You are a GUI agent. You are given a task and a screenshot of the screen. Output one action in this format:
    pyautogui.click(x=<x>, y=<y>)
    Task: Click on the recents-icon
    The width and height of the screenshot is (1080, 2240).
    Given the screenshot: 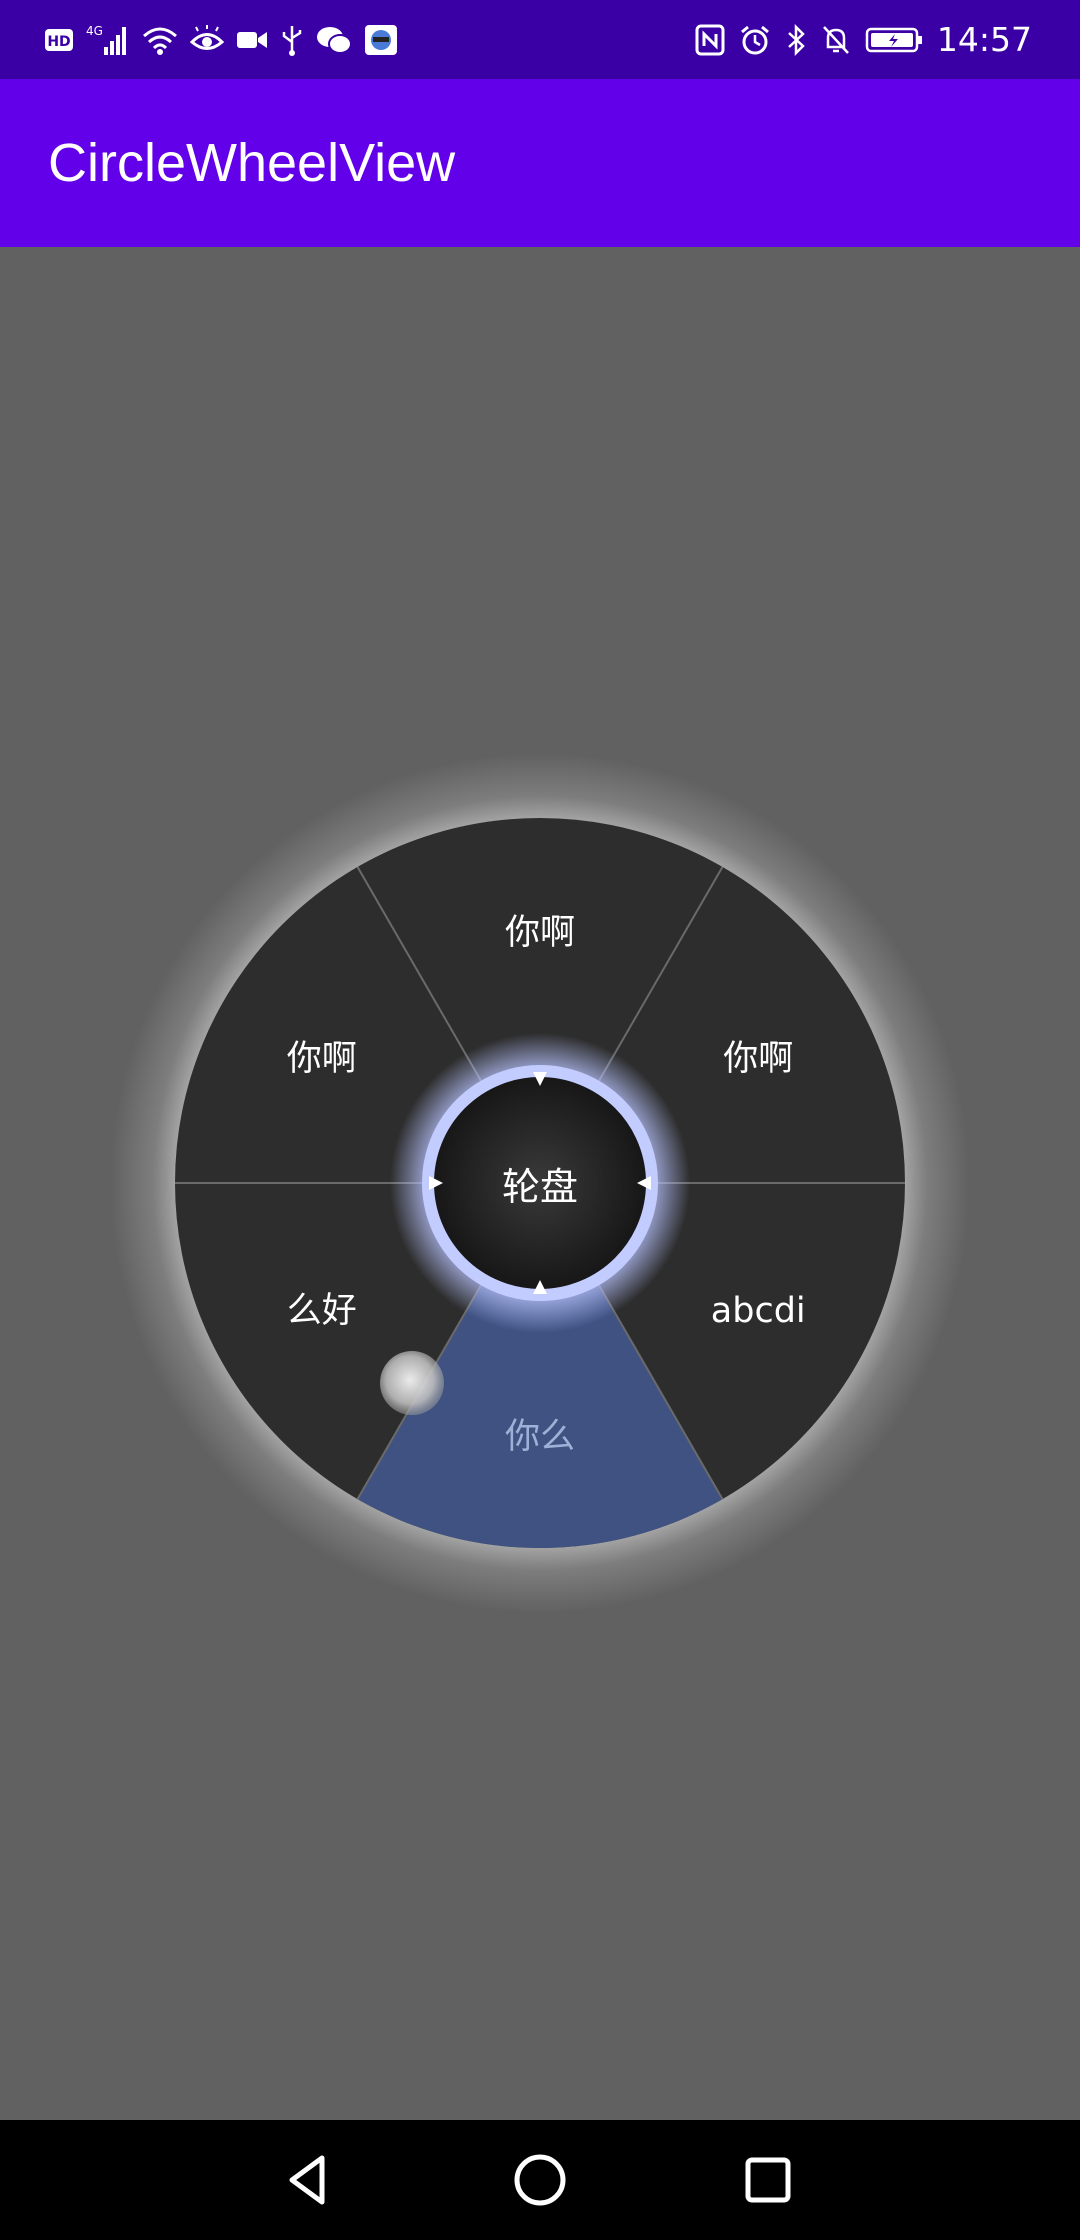 What is the action you would take?
    pyautogui.click(x=768, y=2180)
    